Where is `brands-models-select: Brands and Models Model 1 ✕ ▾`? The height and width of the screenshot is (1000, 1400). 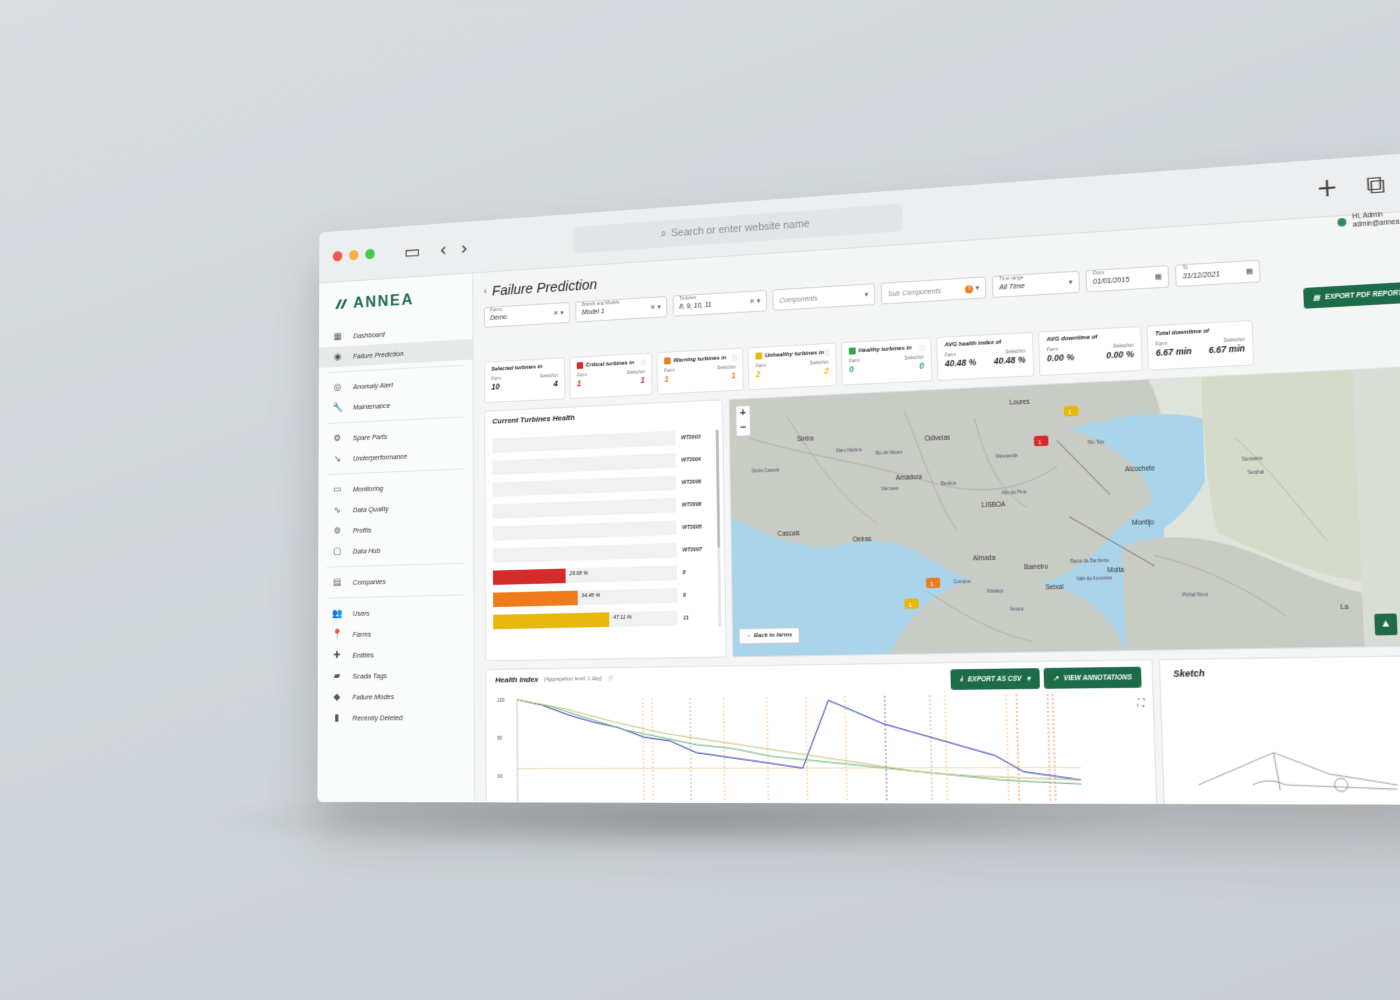 brands-models-select: Brands and Models Model 1 ✕ ▾ is located at coordinates (621, 309).